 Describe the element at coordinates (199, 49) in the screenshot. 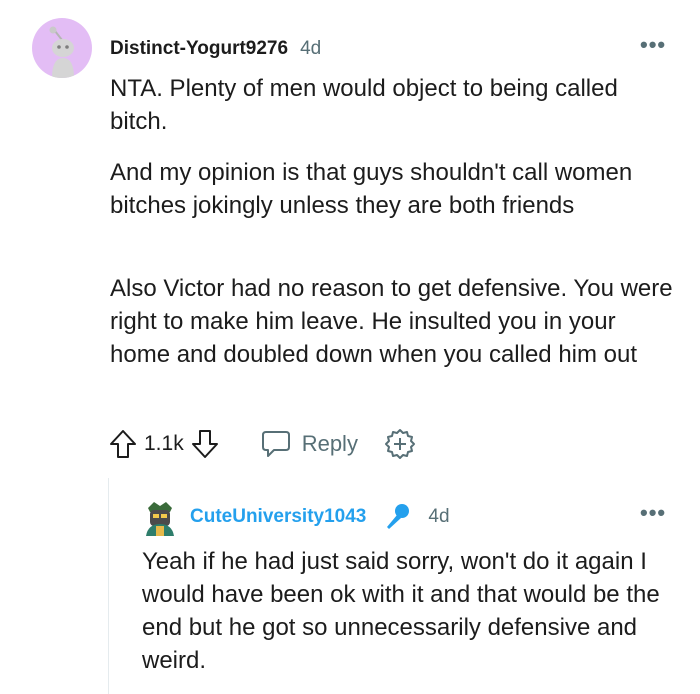

I see `comment-username: Distinct-Yogurt9276` at that location.